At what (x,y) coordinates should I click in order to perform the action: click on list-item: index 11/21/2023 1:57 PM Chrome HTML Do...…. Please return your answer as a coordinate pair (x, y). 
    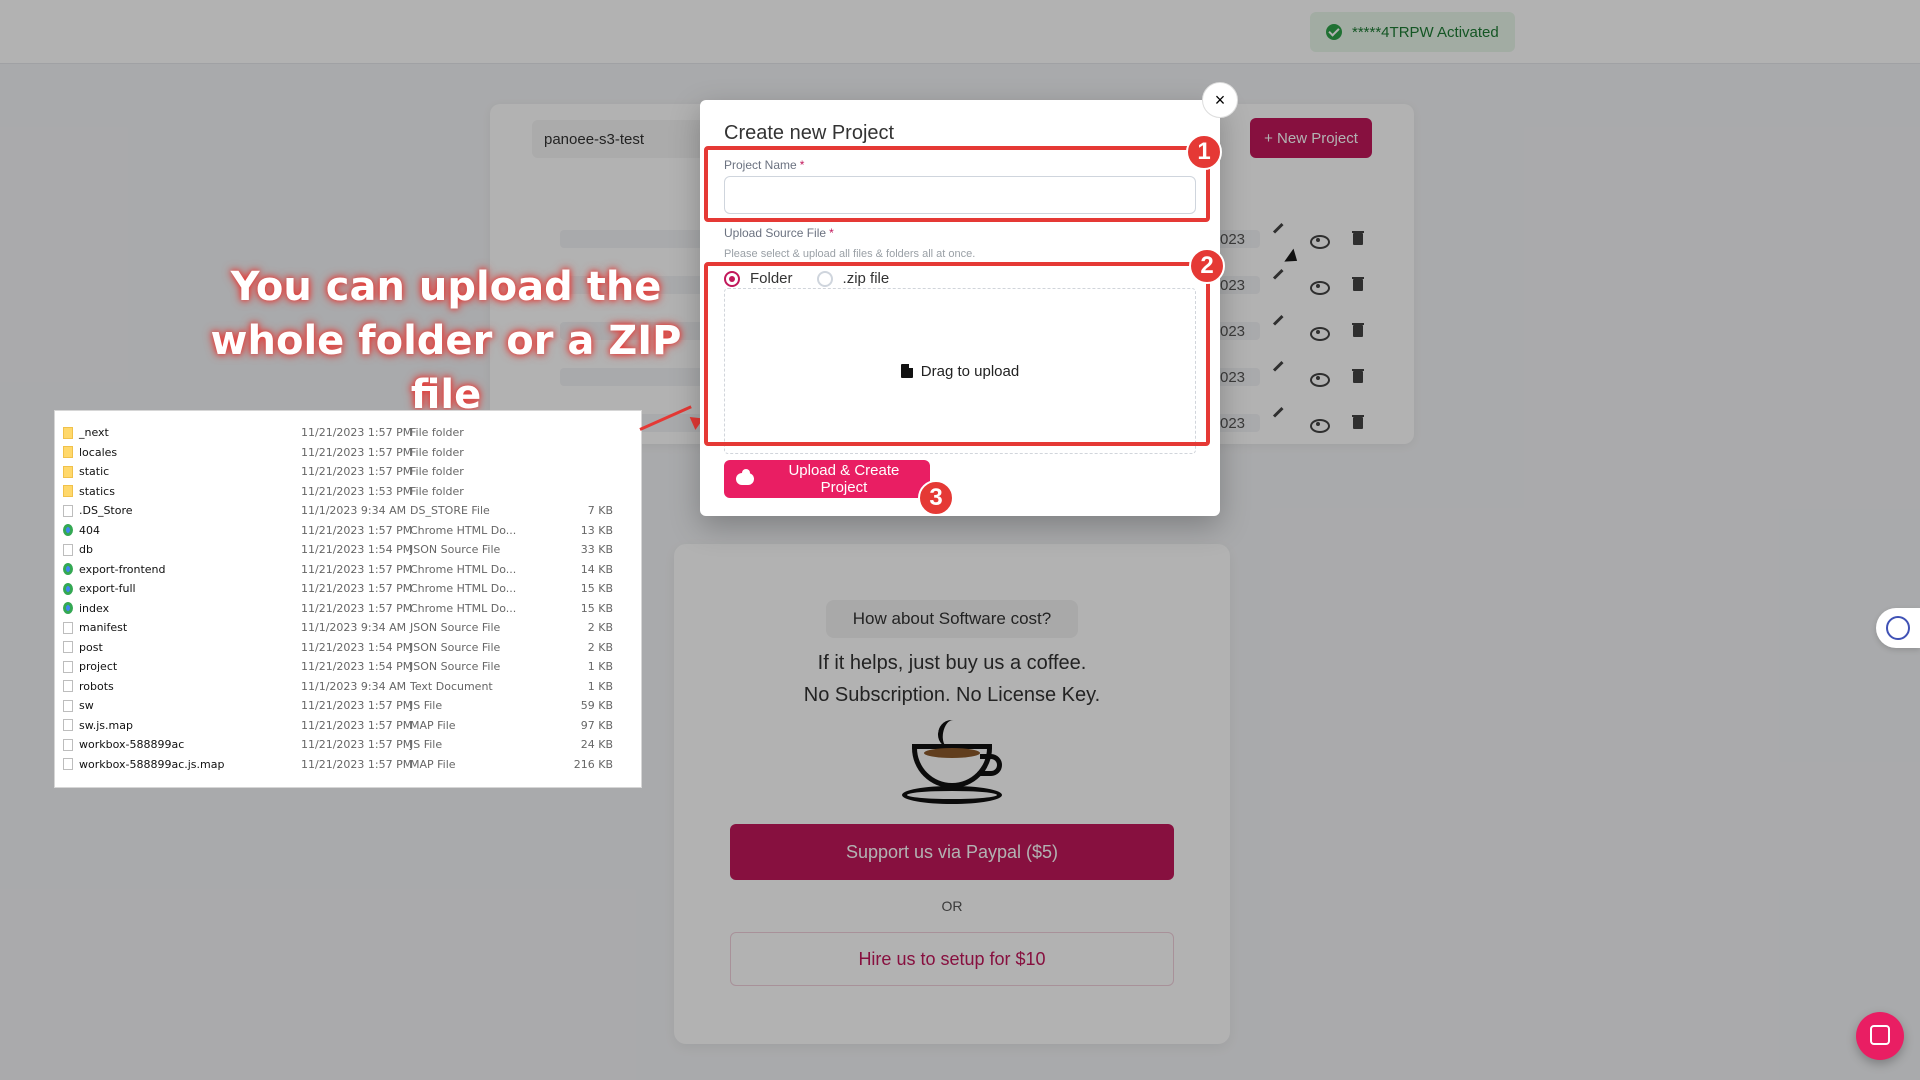
    Looking at the image, I should click on (349, 609).